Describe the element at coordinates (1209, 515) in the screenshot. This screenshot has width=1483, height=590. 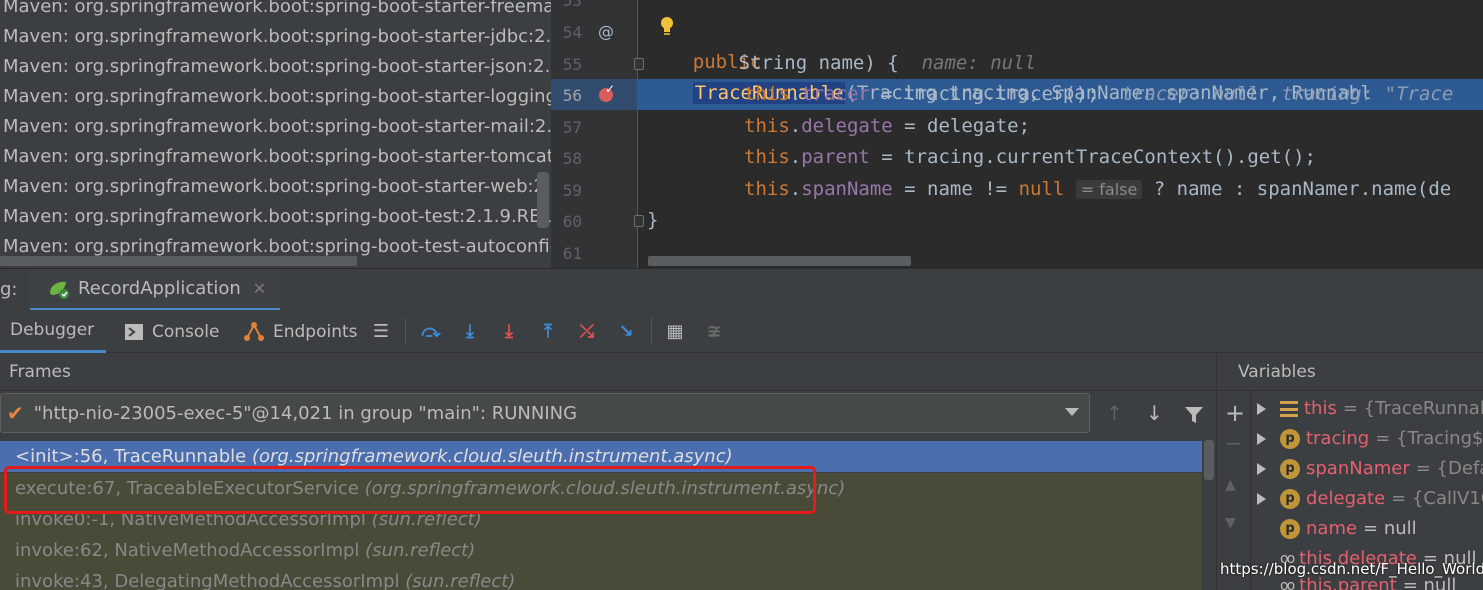
I see `frames-scrollbar` at that location.